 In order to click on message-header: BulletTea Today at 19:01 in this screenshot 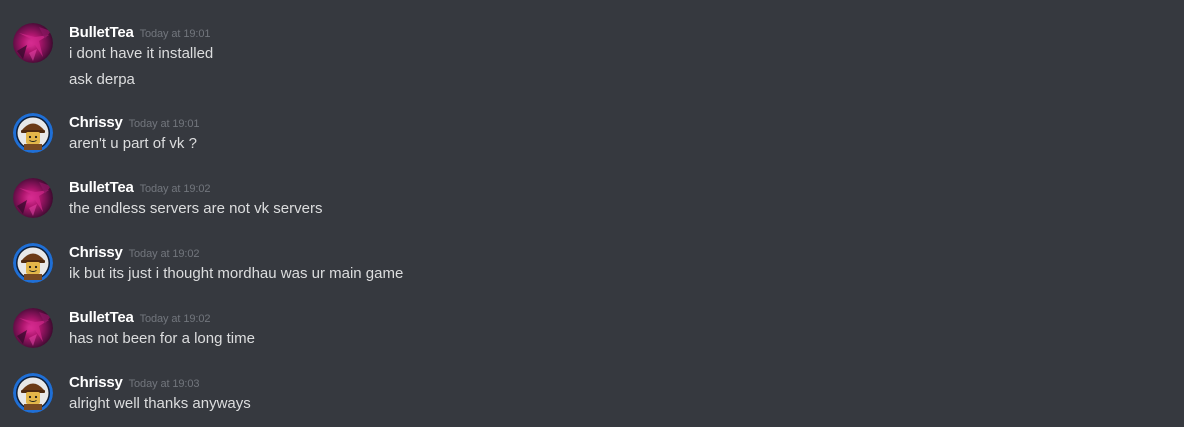, I will do `click(139, 33)`.